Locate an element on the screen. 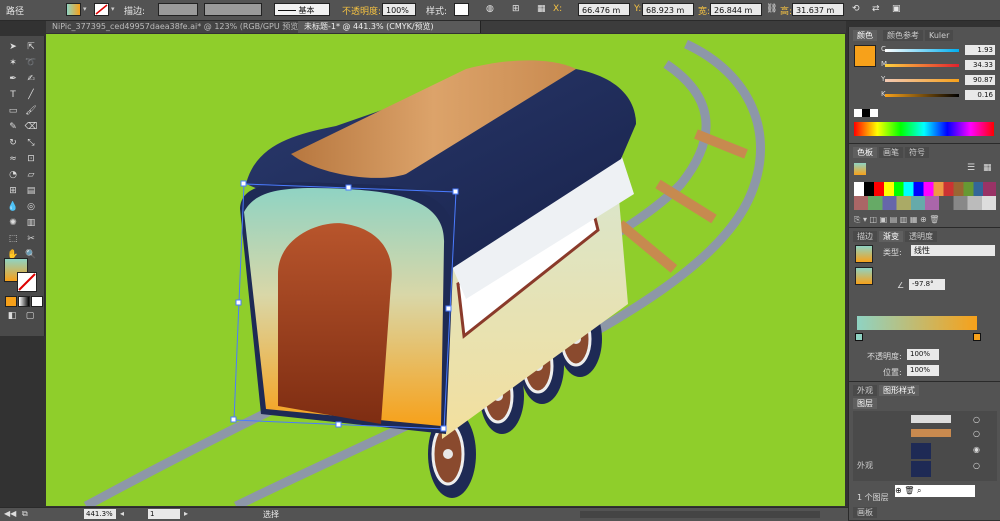  flip-icon: ⇄ is located at coordinates (876, 9).